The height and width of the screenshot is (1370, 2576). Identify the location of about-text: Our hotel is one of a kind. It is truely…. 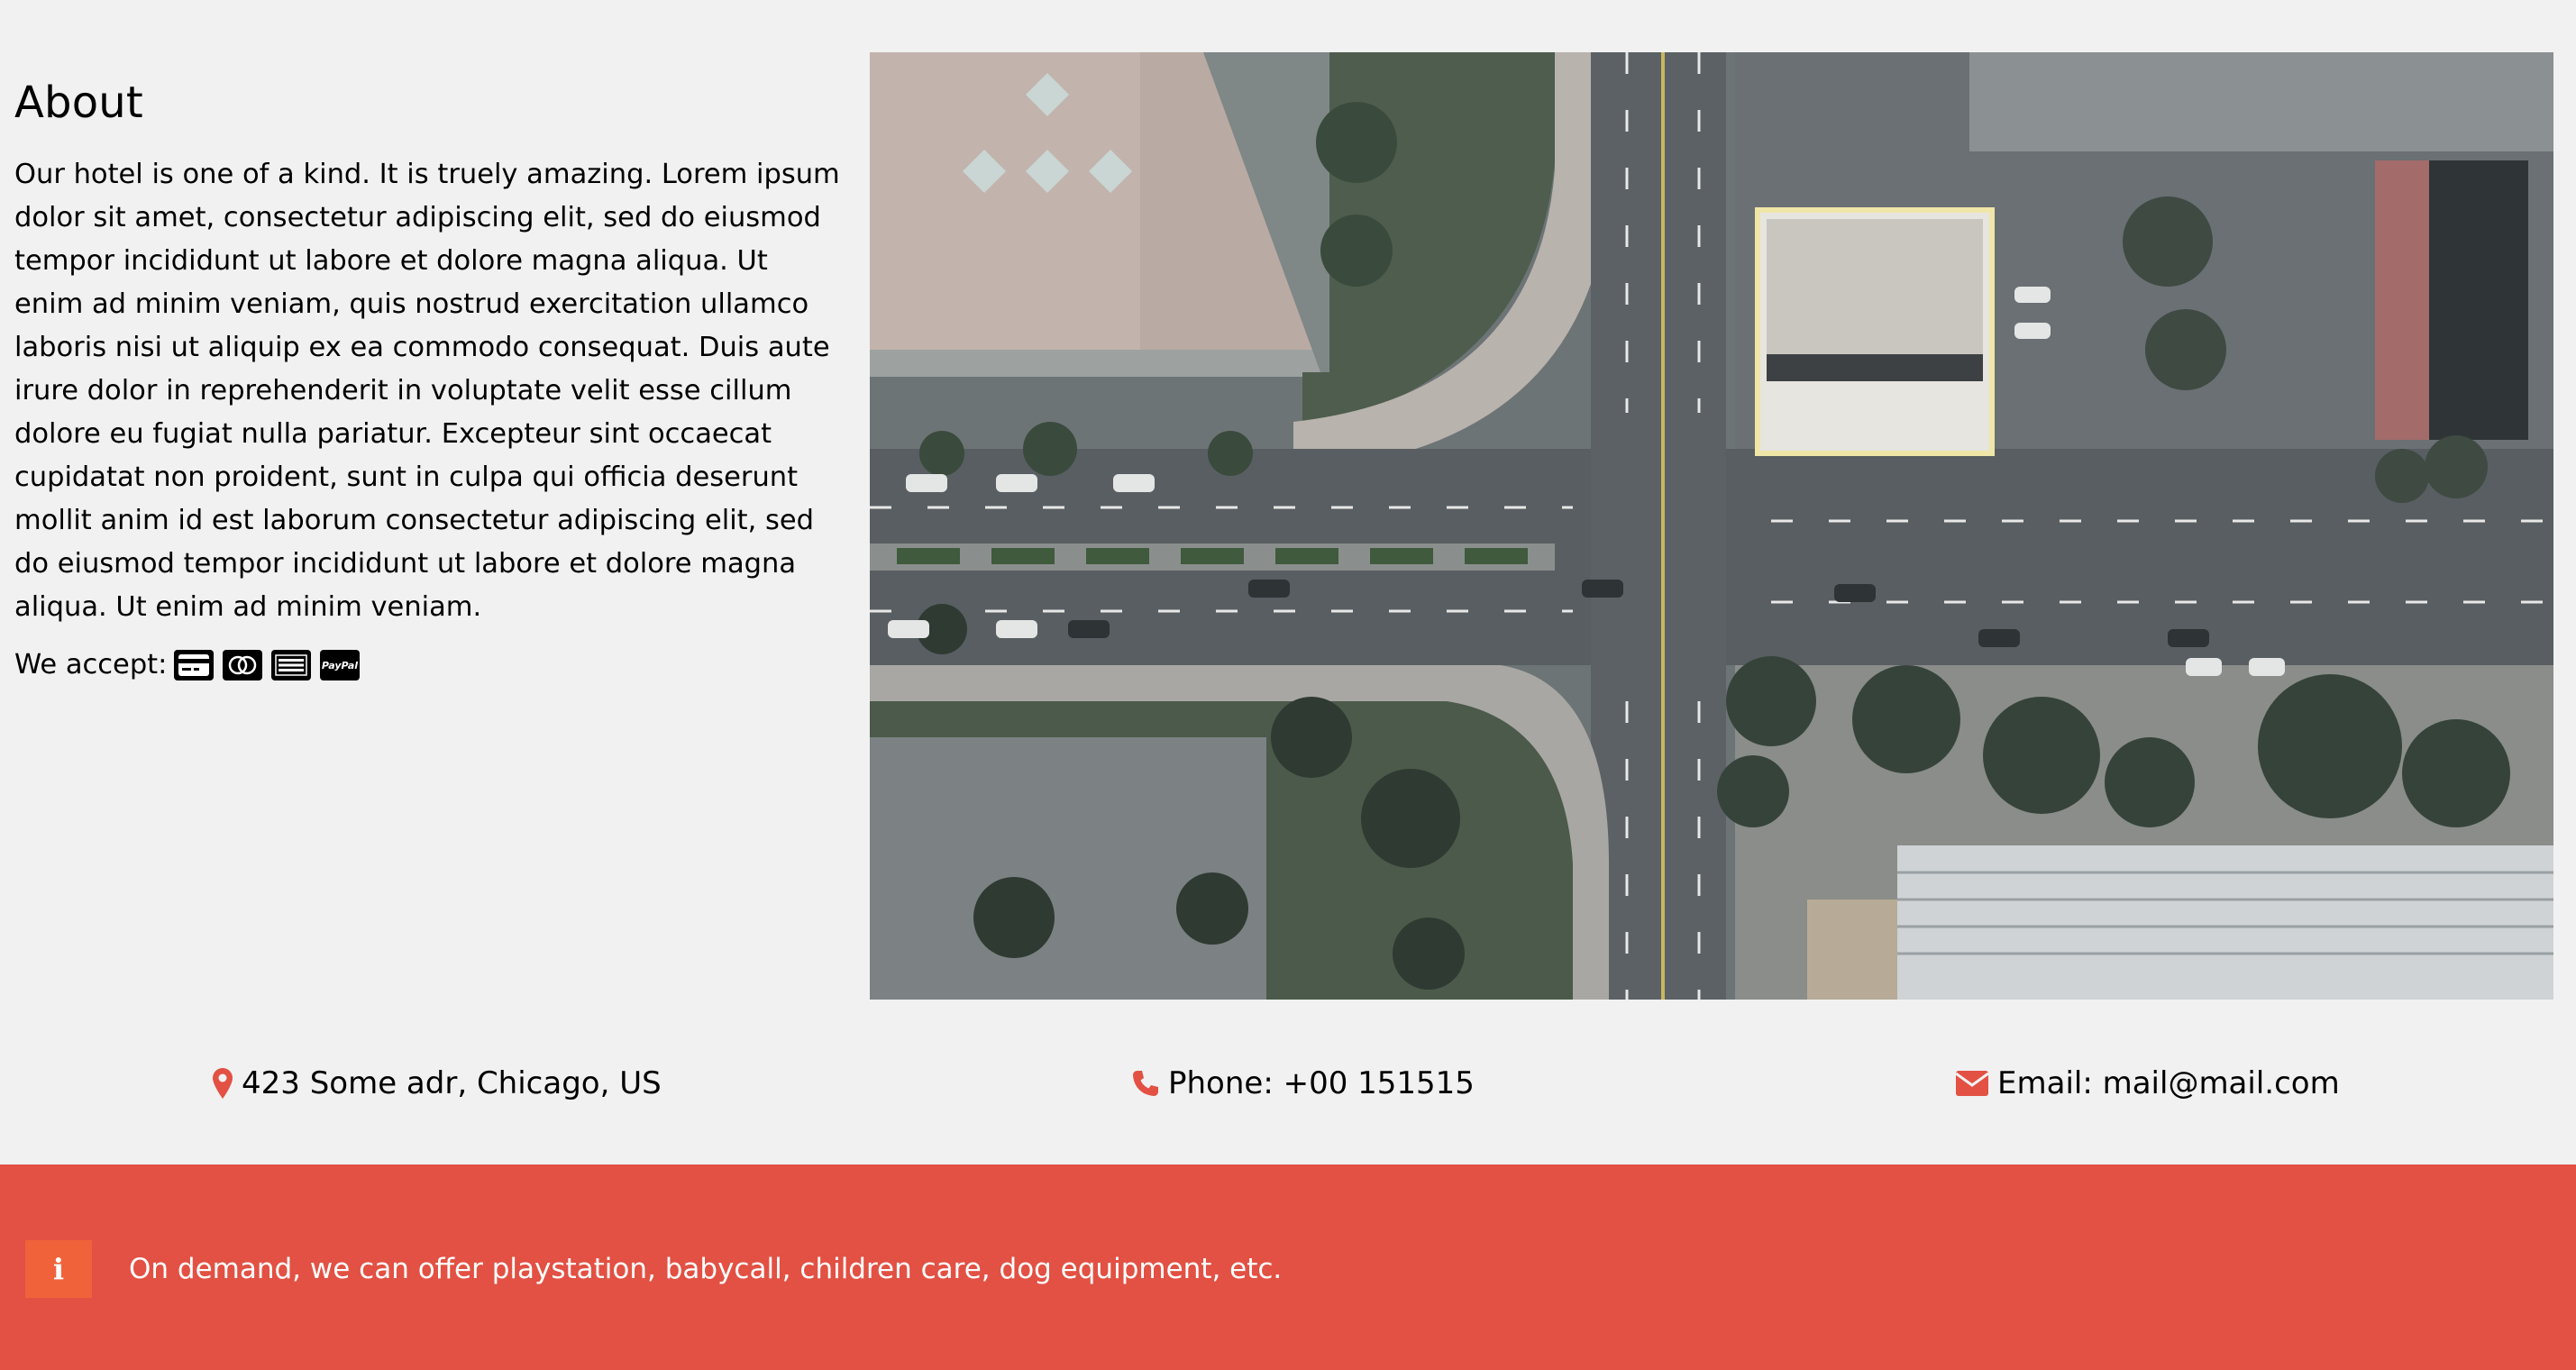
(427, 391).